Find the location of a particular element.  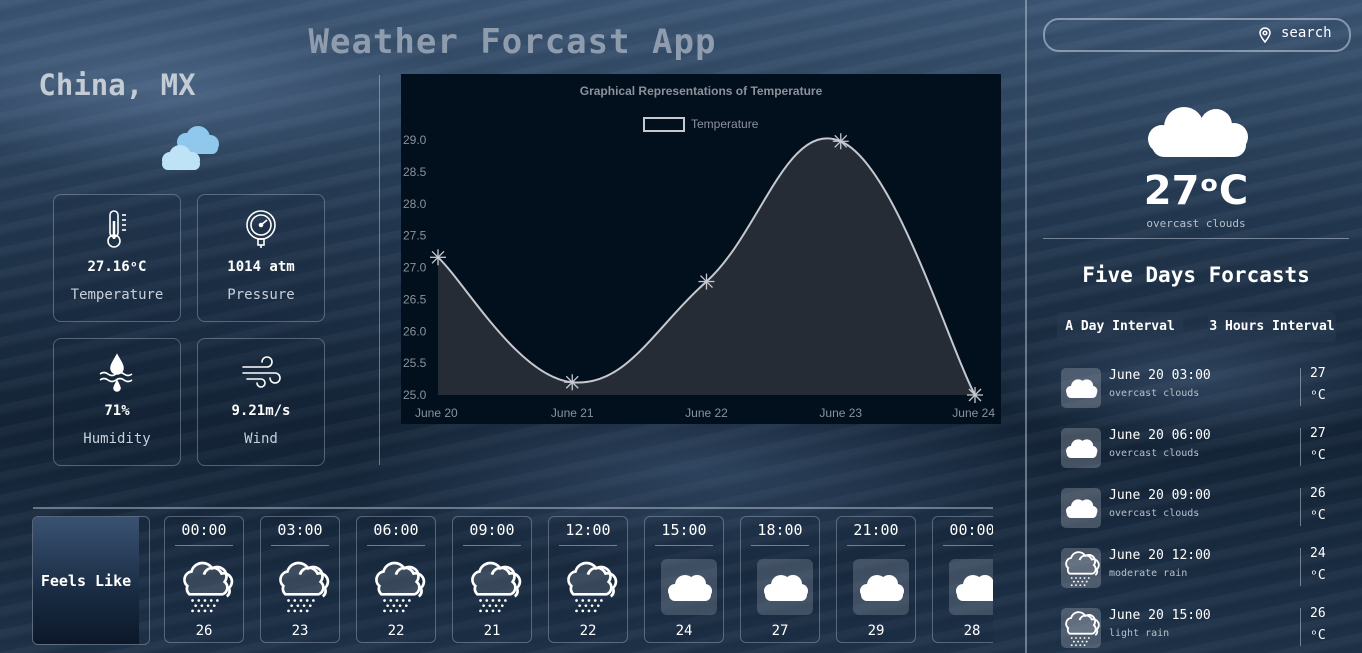

hourly-card: 06:00 22 is located at coordinates (396, 579).